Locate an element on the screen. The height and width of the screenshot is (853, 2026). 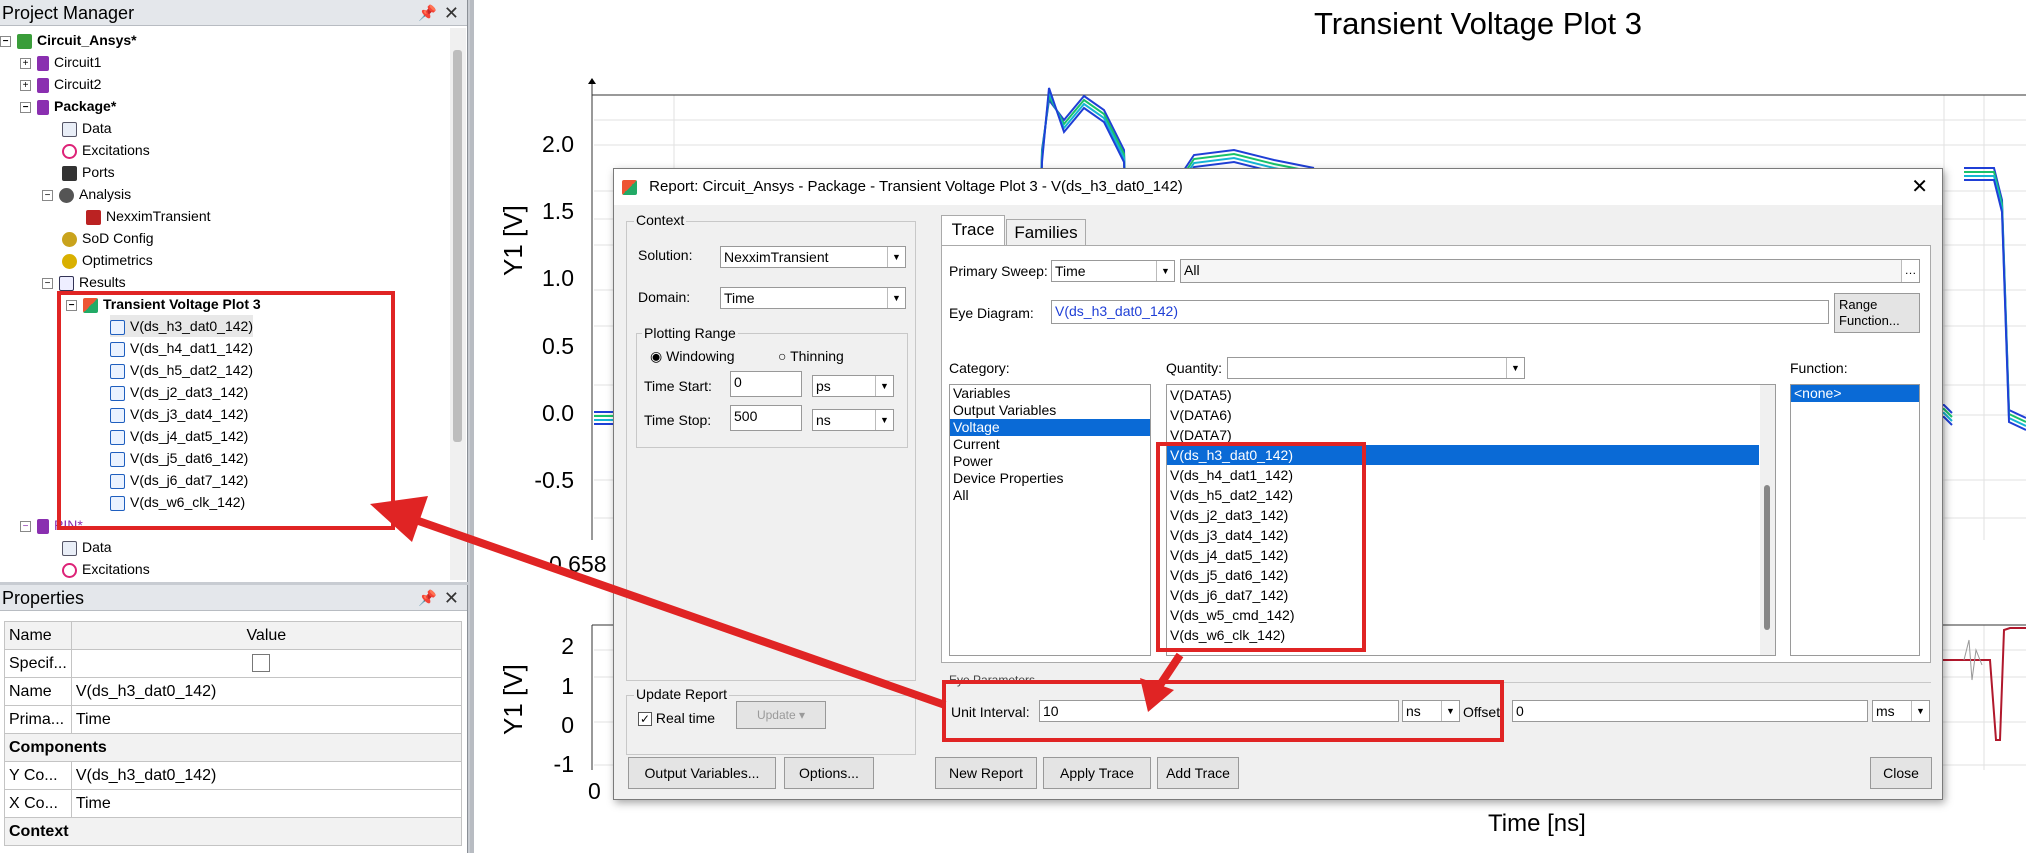
list-item: Device Properties is located at coordinates (1050, 478).